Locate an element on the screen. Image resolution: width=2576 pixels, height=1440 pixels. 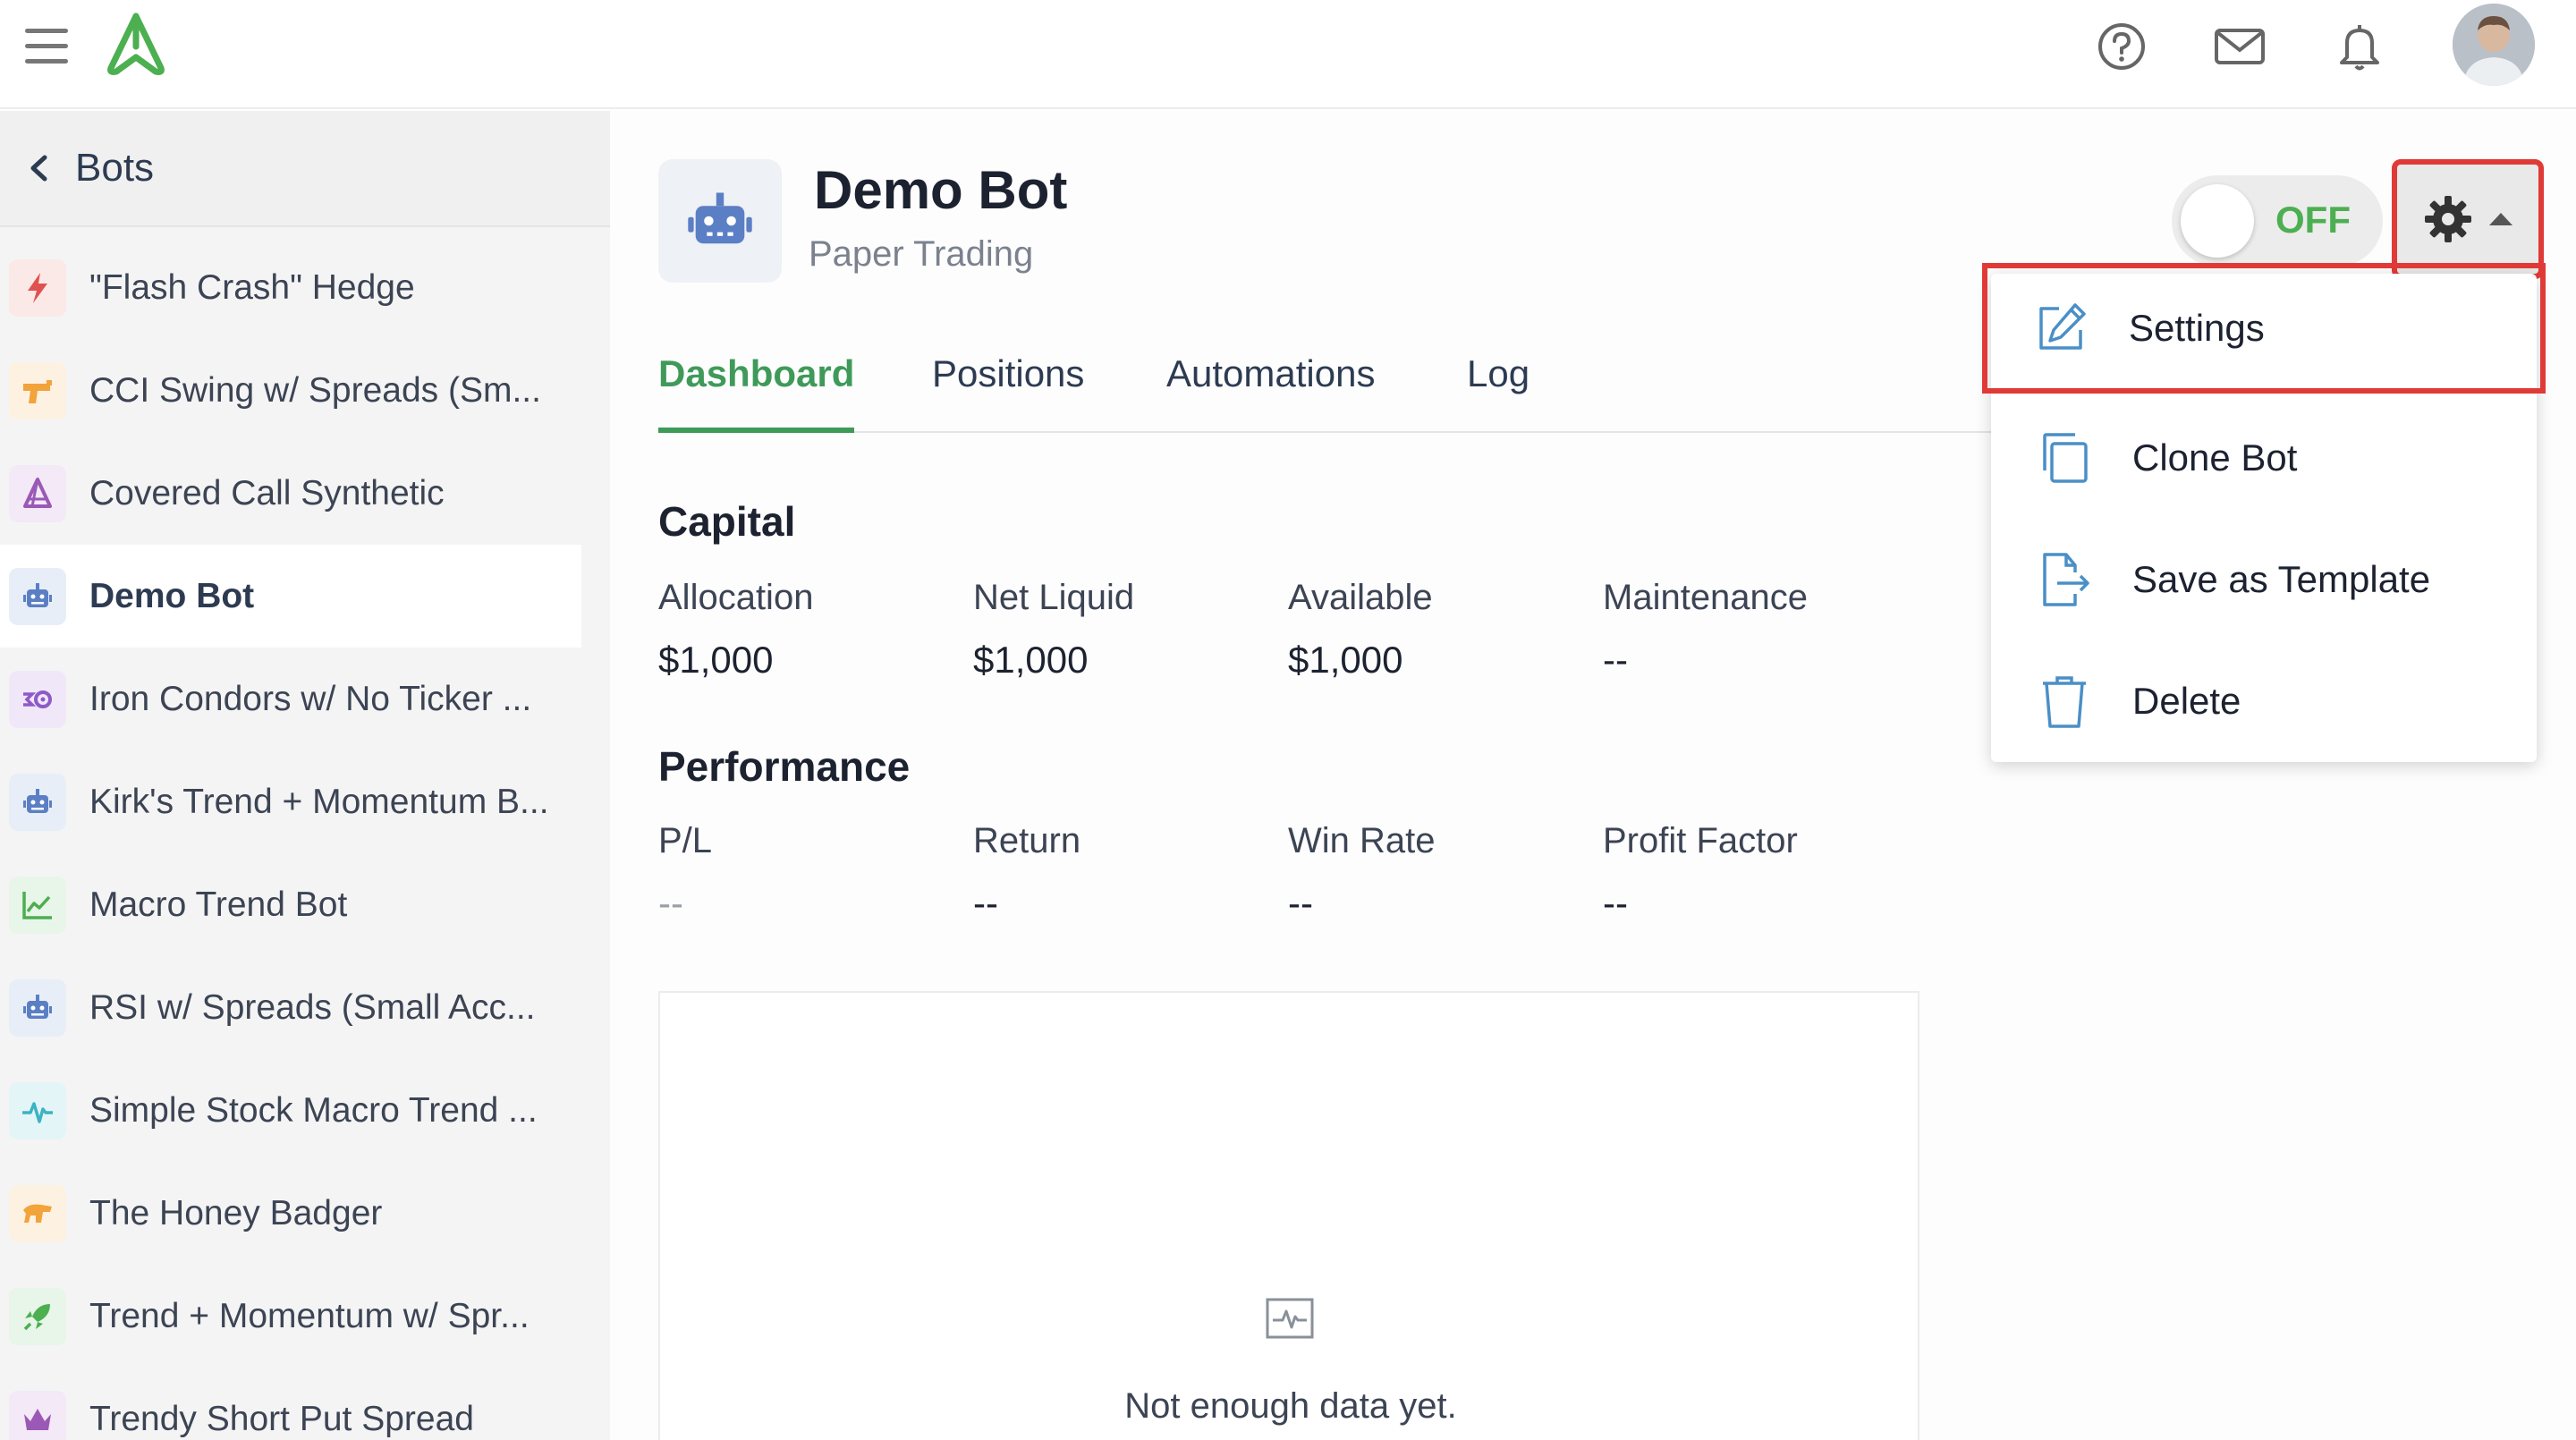
allocation-value: $1,000 is located at coordinates (716, 660).